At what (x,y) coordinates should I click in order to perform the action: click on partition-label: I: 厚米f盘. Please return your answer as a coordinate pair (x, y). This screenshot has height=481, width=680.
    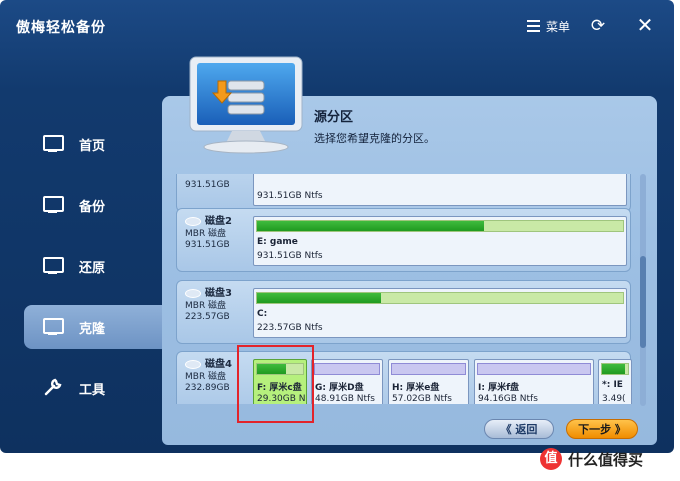
    Looking at the image, I should click on (498, 388).